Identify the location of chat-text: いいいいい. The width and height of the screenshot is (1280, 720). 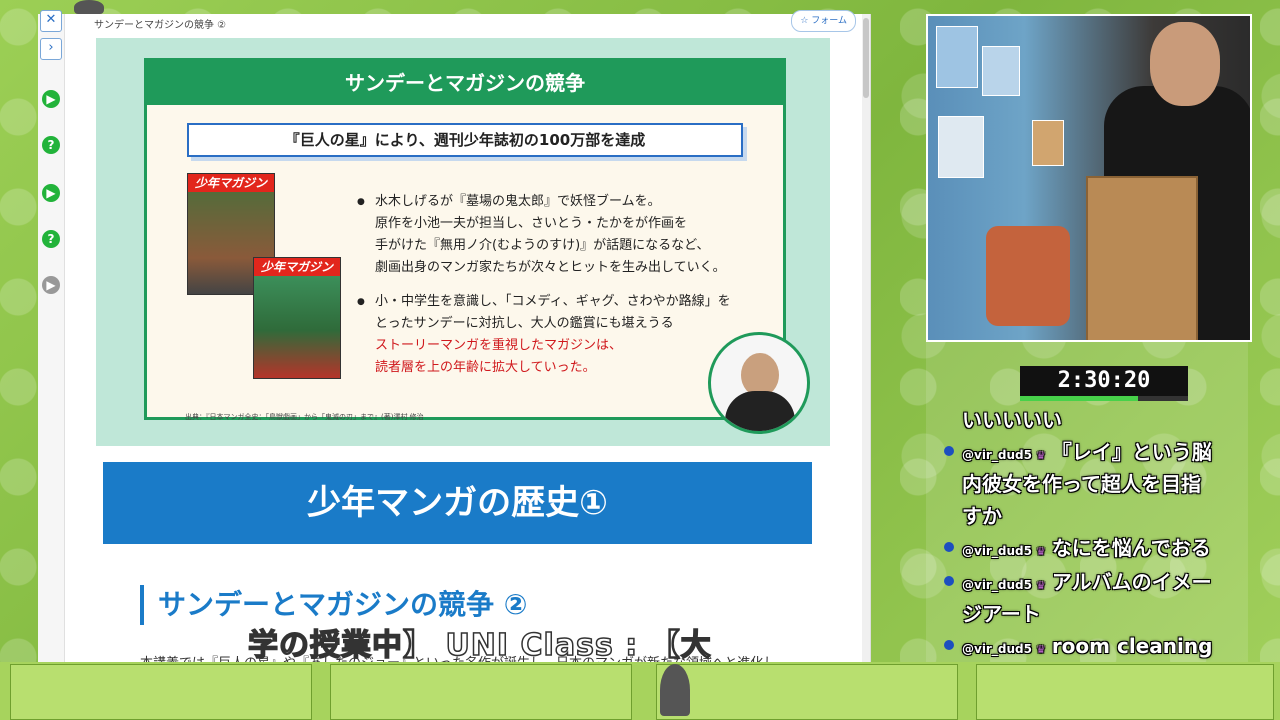
(1012, 420).